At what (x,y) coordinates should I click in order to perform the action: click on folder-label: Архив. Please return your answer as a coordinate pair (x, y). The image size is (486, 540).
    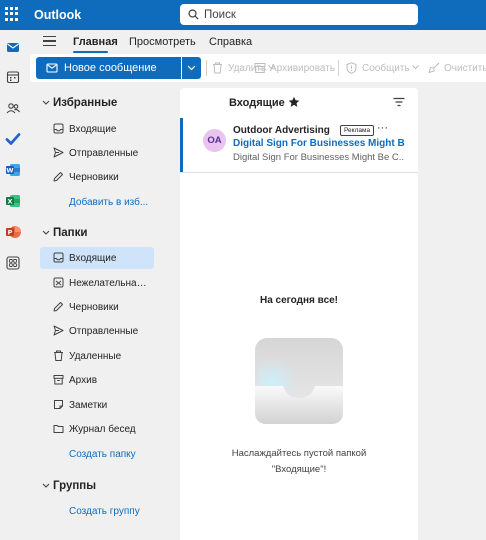
    Looking at the image, I should click on (83, 380).